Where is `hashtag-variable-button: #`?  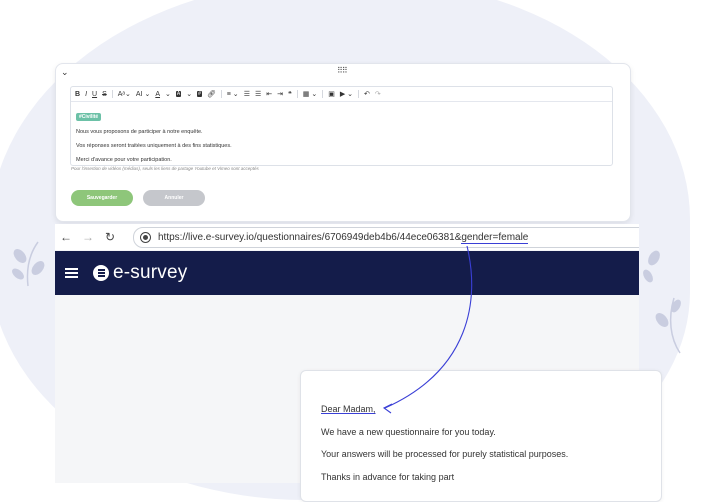
hashtag-variable-button: # is located at coordinates (199, 94).